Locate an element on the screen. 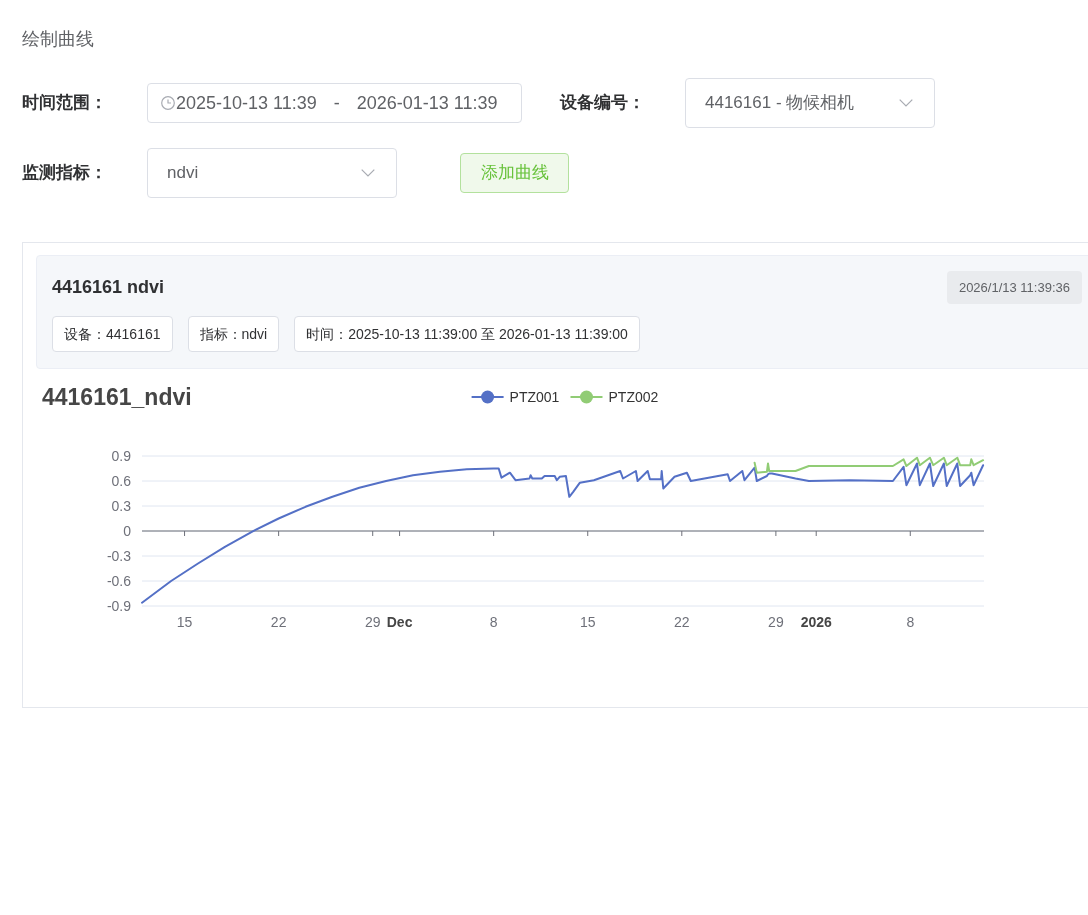  info-tag: 指标：ndvi is located at coordinates (233, 334).